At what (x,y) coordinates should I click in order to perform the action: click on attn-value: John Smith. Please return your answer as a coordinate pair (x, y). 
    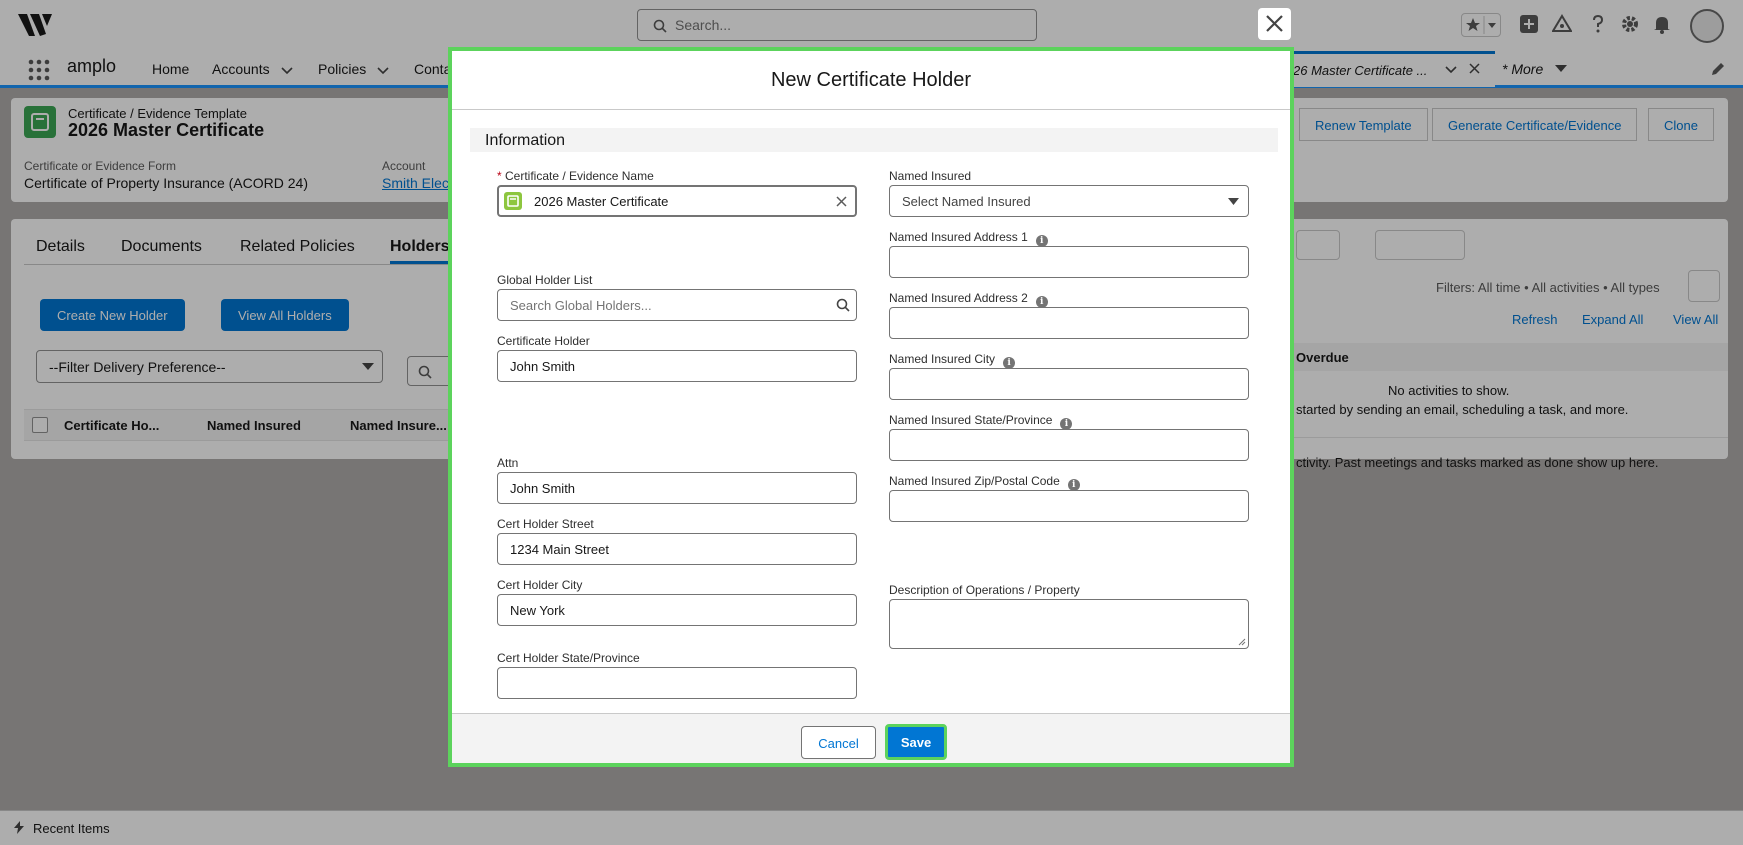
    Looking at the image, I should click on (543, 488).